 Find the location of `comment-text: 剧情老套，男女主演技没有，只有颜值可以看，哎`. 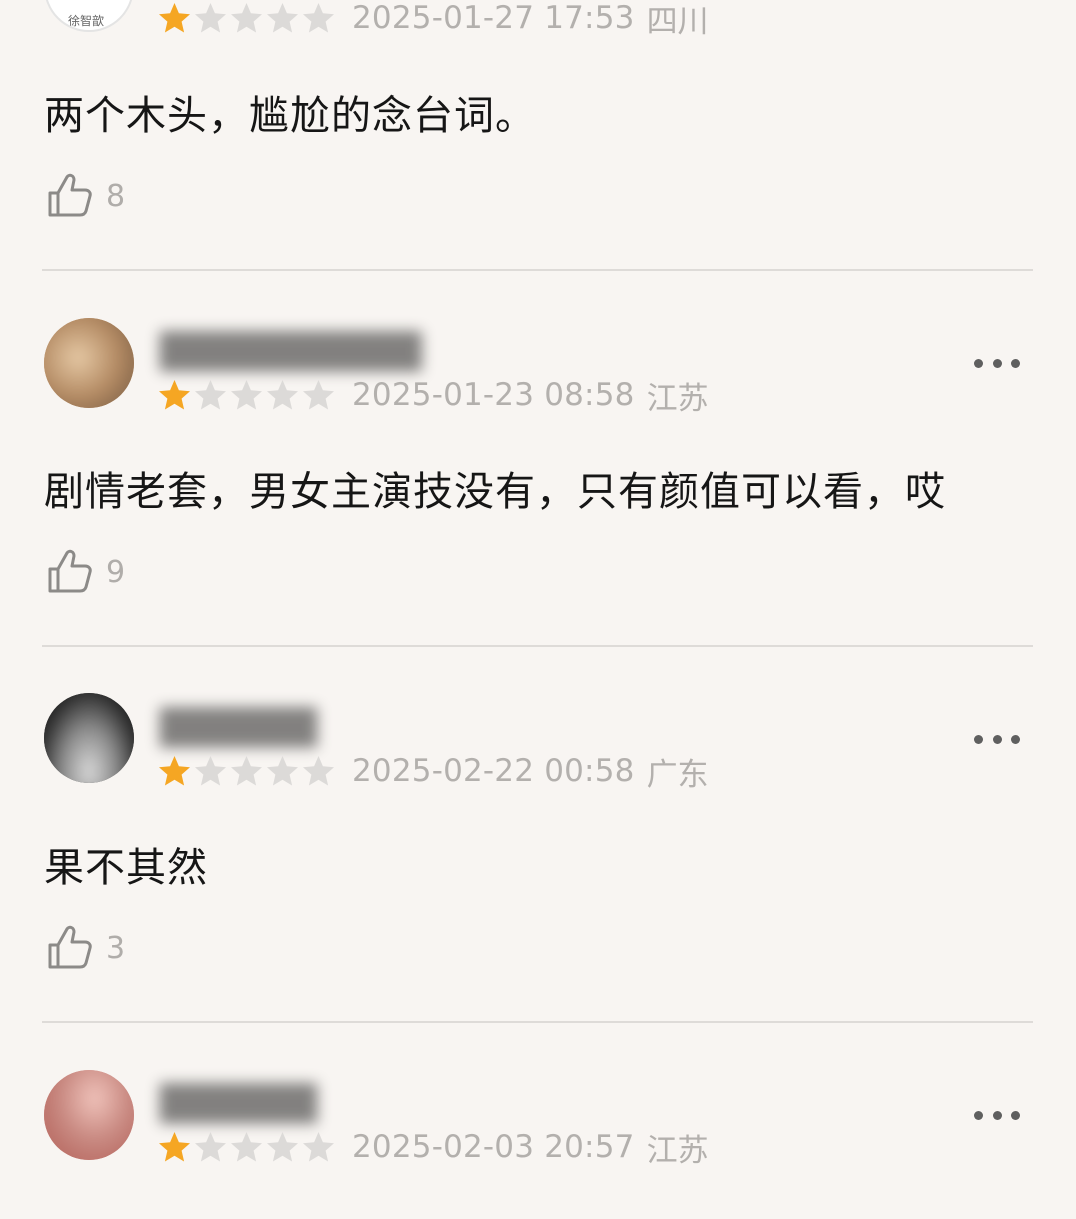

comment-text: 剧情老套，男女主演技没有，只有颜值可以看，哎 is located at coordinates (495, 492).